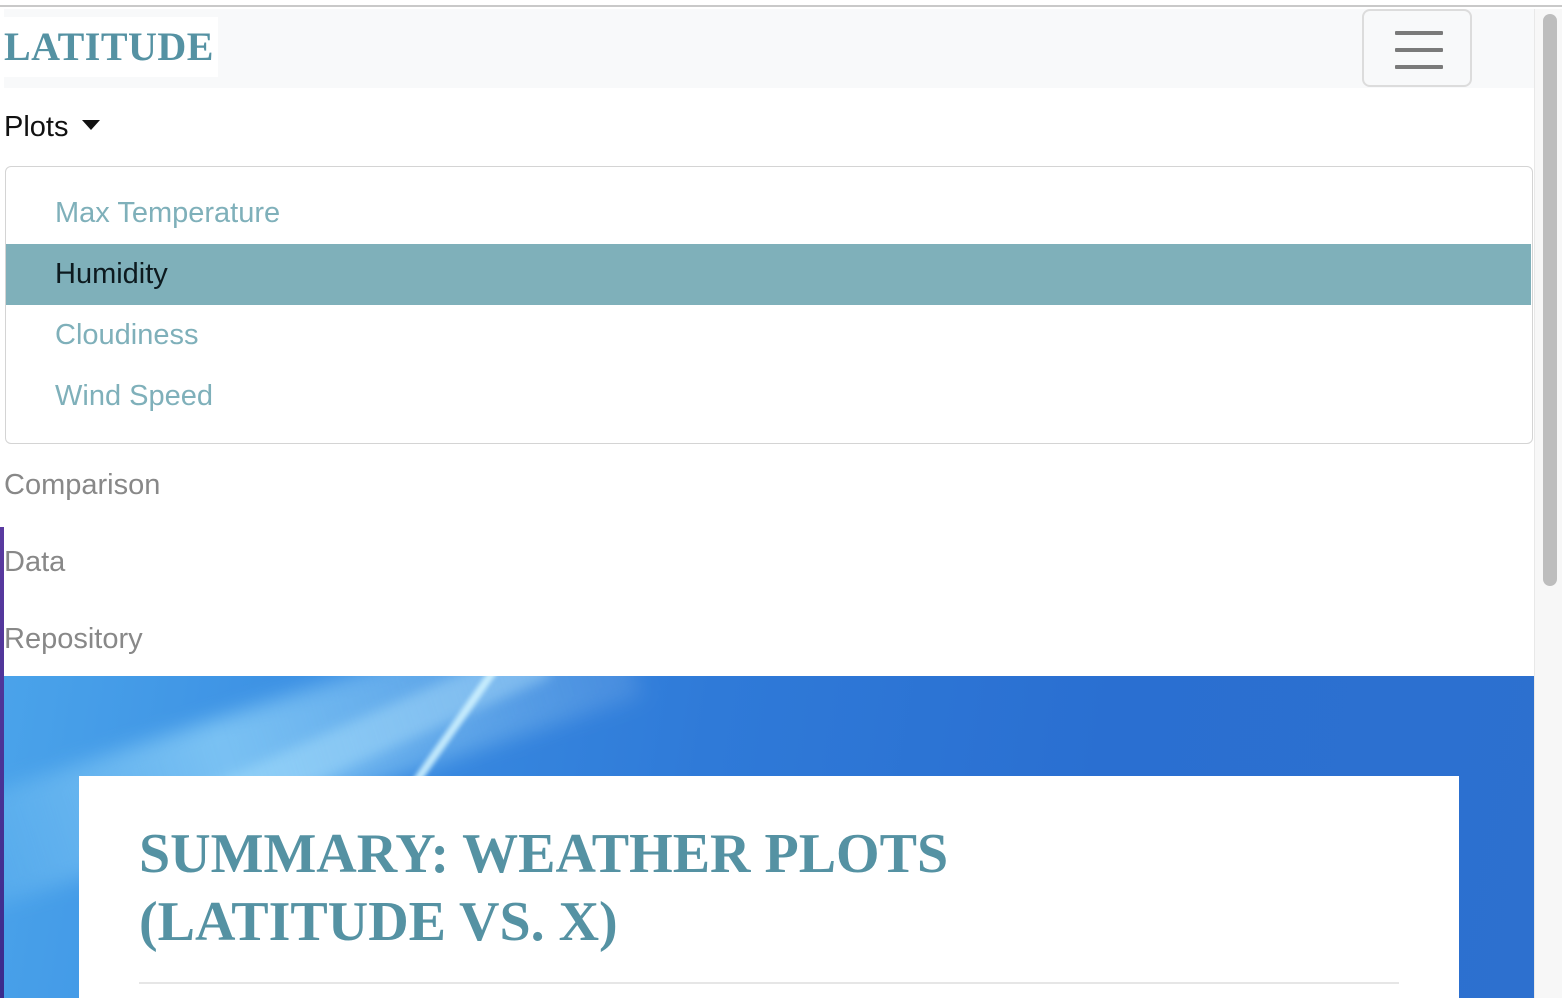 The image size is (1562, 998). I want to click on summary-divider, so click(769, 983).